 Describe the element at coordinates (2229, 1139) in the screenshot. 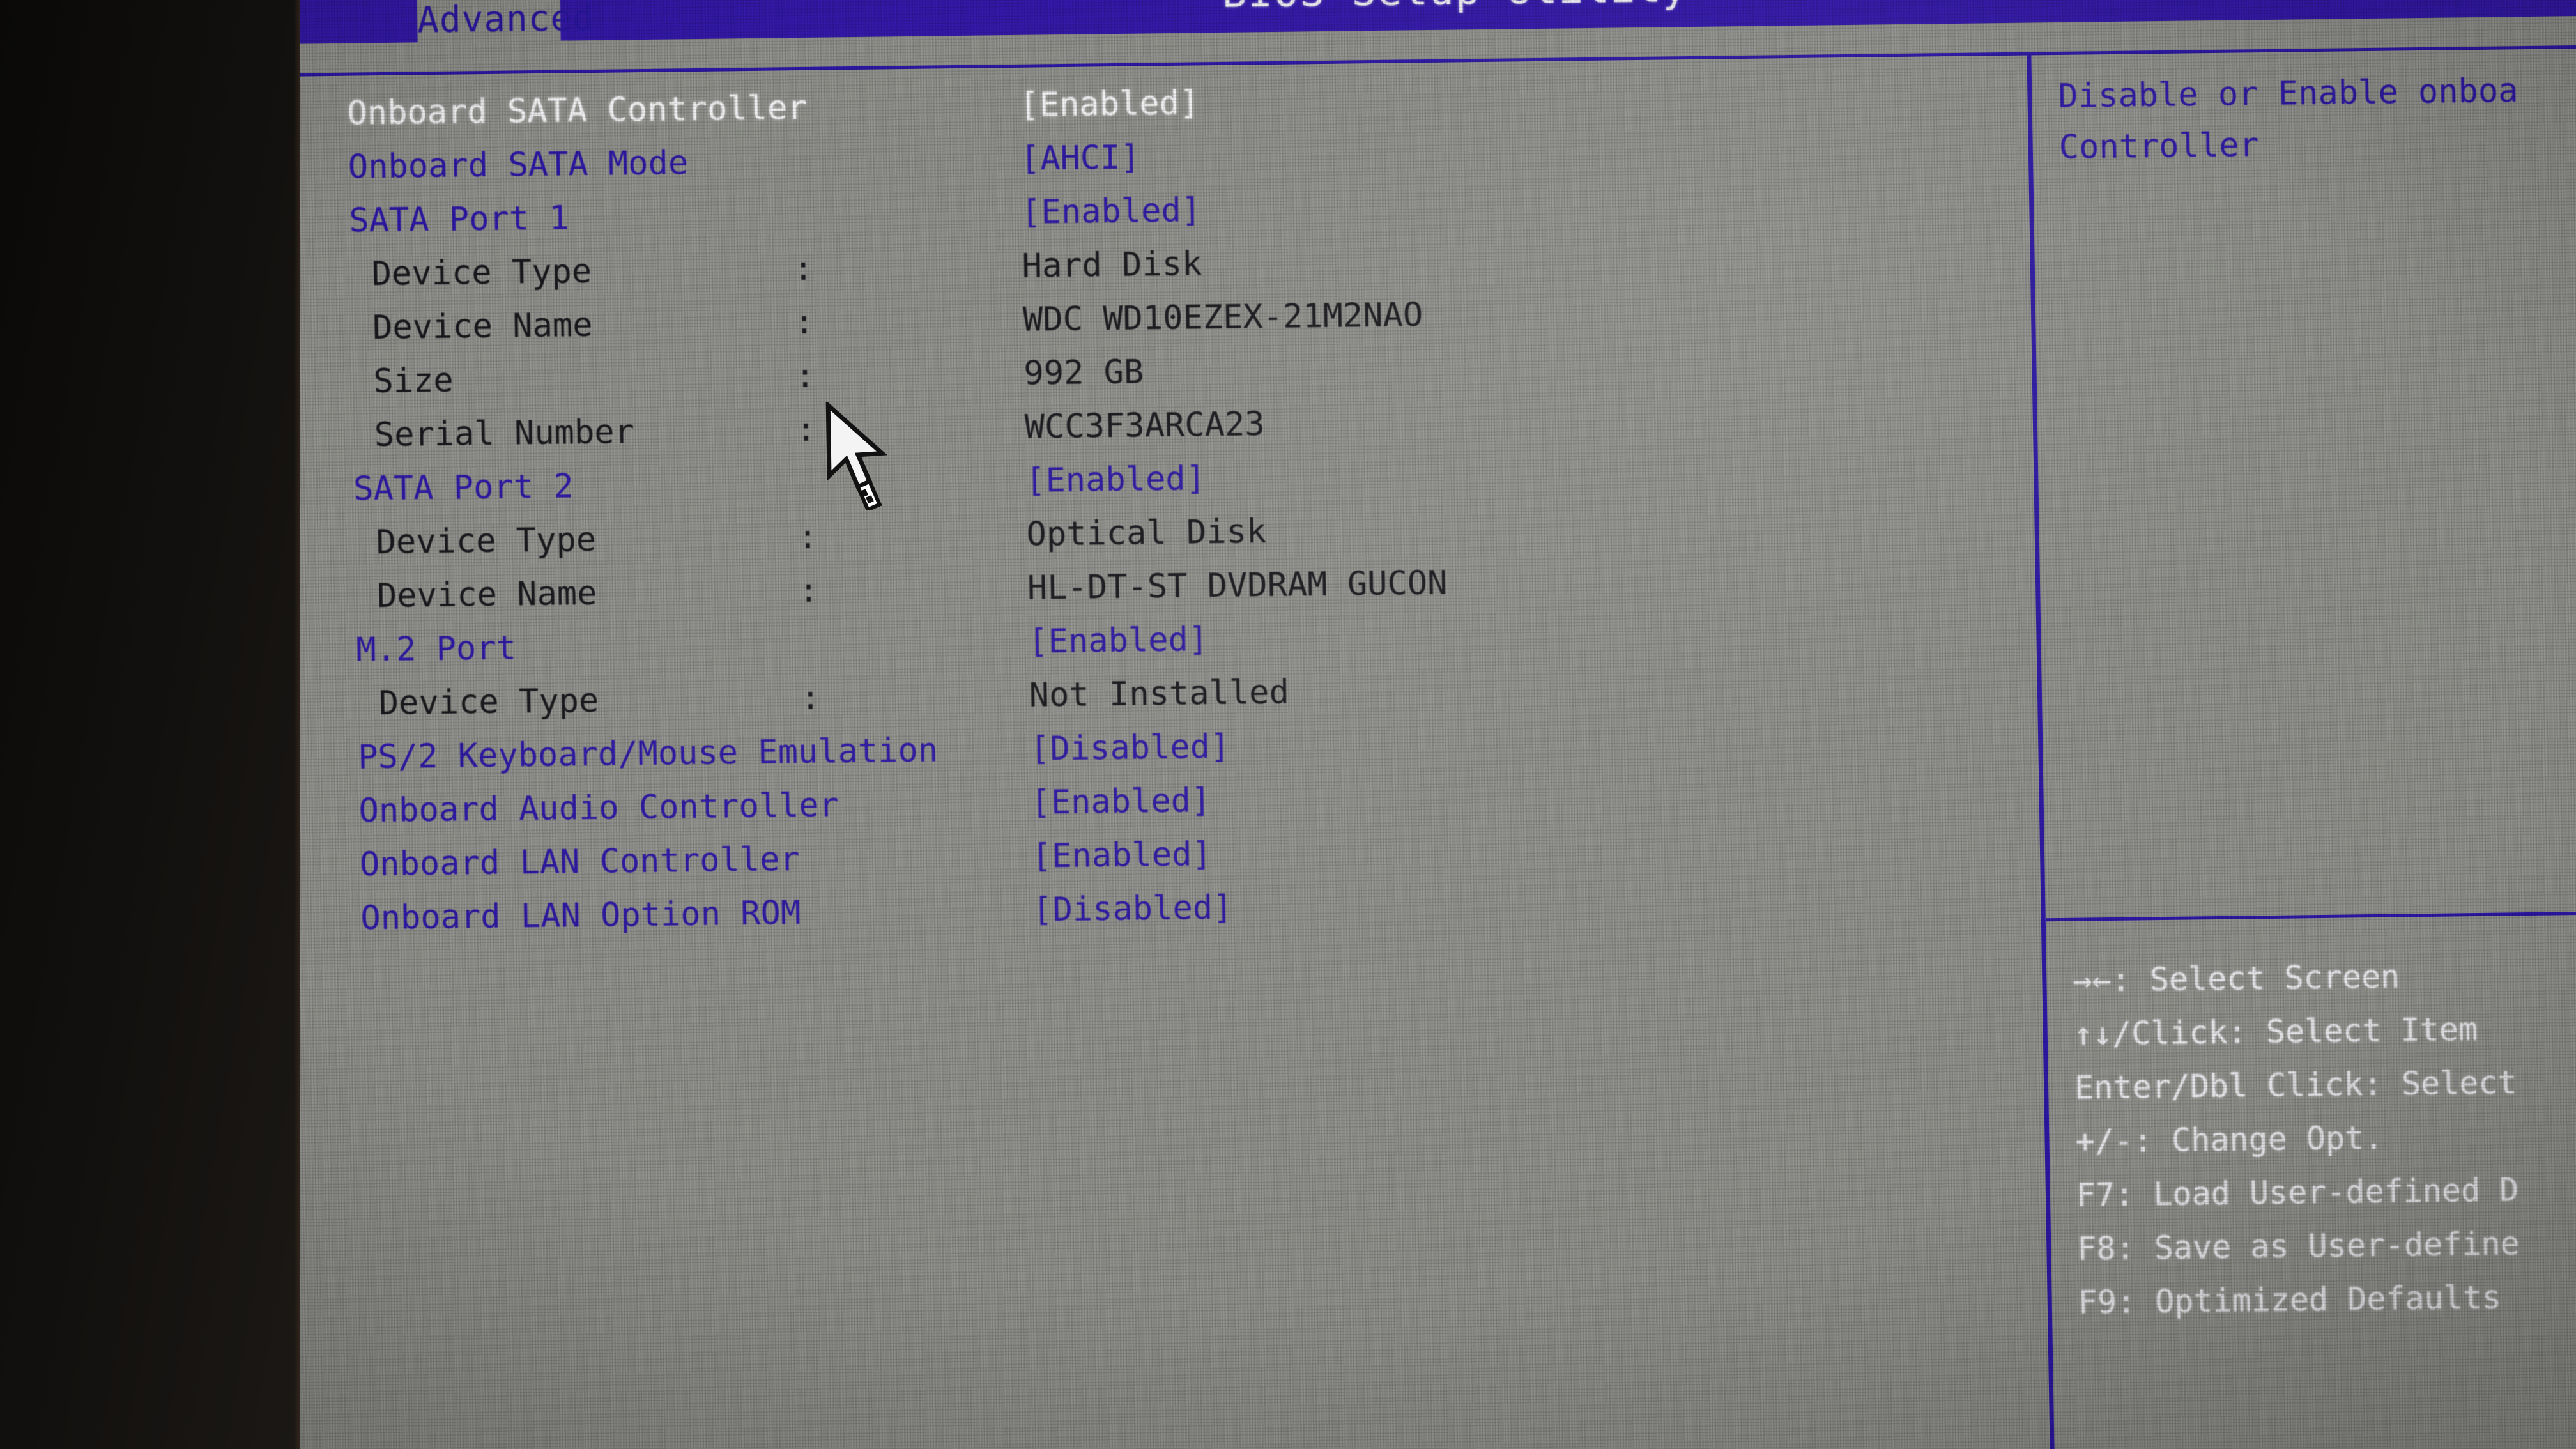

I see `key-legend-line: +/-: Change Opt.` at that location.